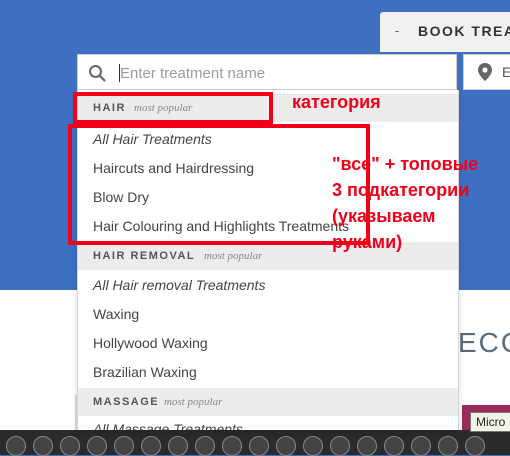  What do you see at coordinates (144, 256) in the screenshot?
I see `category-name: HAIR REMOVAL` at bounding box center [144, 256].